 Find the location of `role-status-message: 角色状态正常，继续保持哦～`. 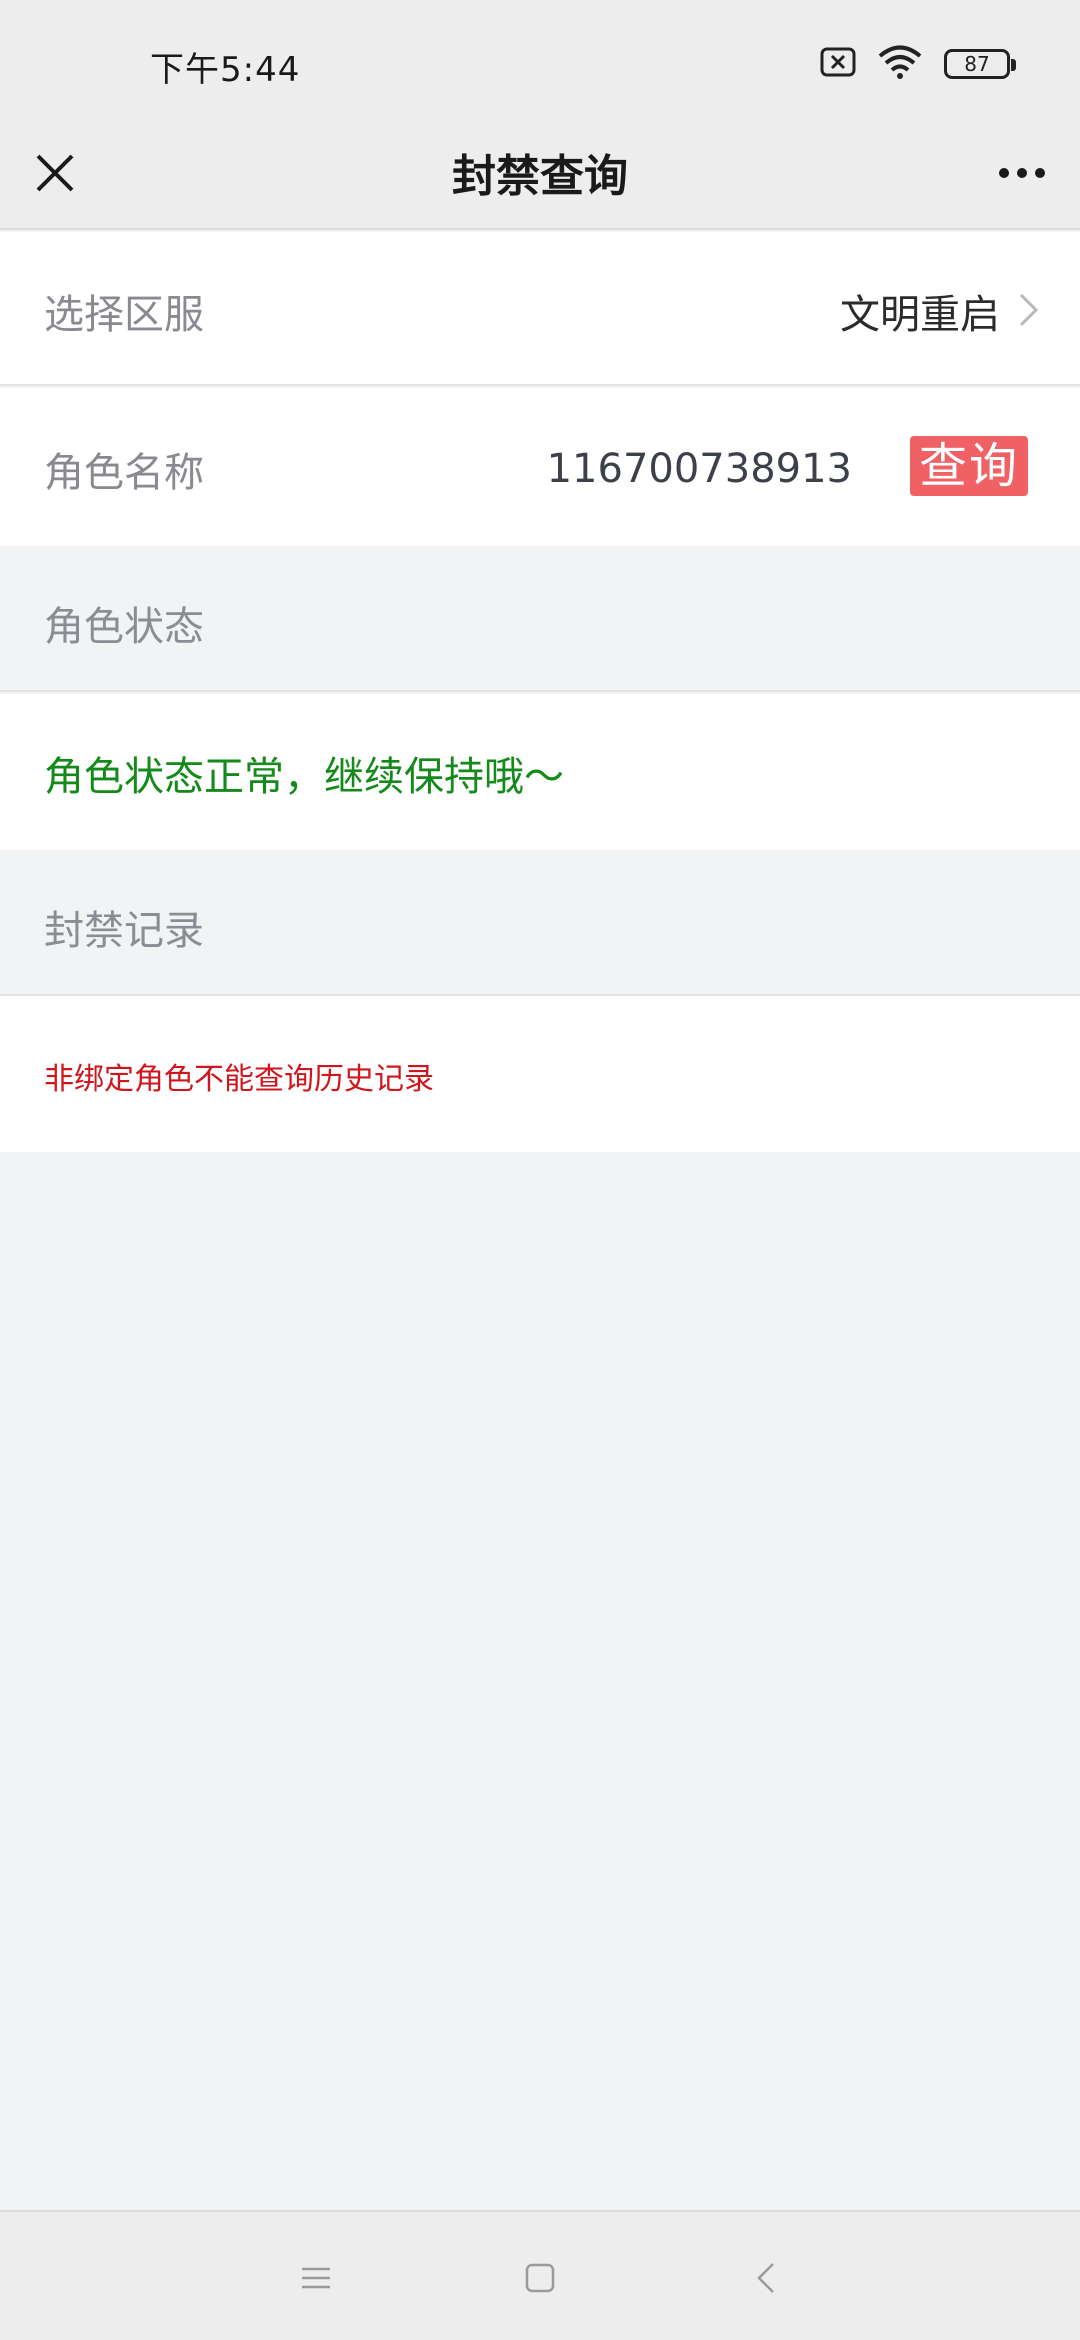

role-status-message: 角色状态正常，继续保持哦～ is located at coordinates (304, 777).